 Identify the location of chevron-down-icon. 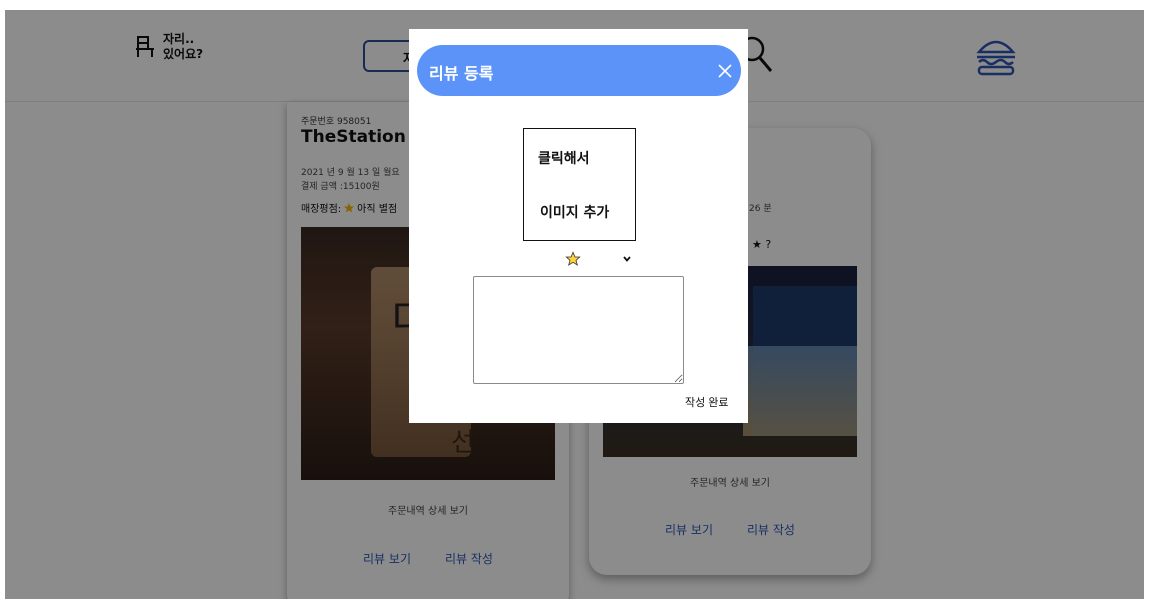
(627, 259).